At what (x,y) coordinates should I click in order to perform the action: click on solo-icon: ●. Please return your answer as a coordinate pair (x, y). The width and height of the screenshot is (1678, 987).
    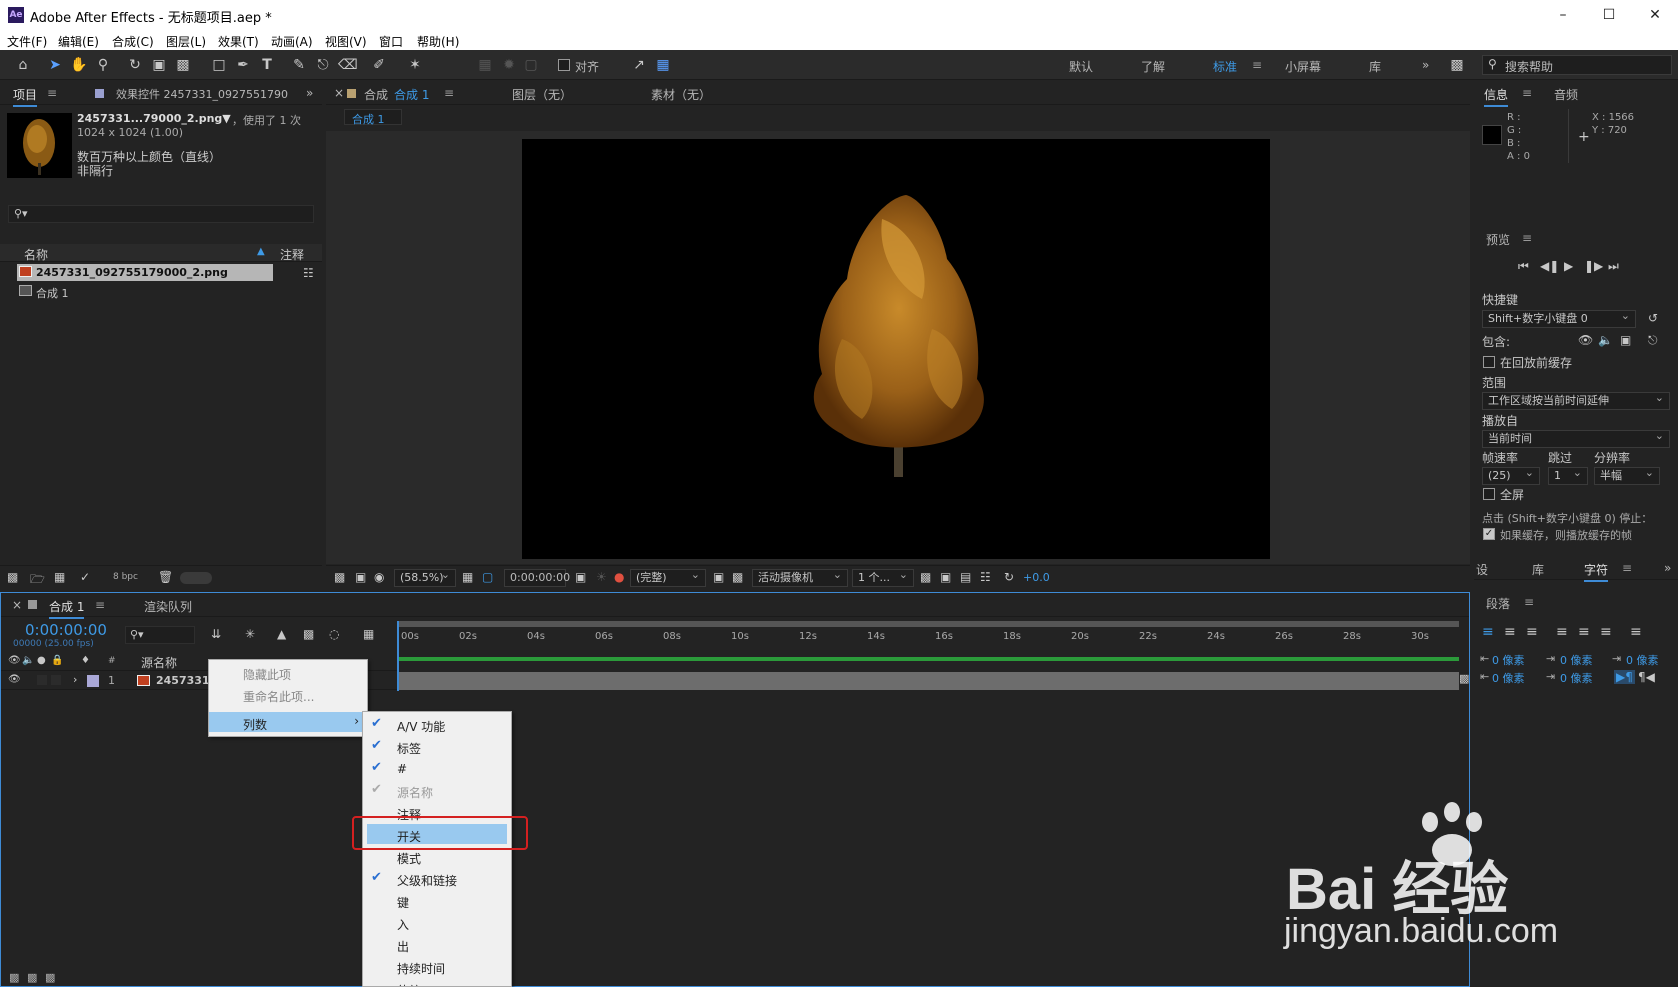
    Looking at the image, I should click on (41, 660).